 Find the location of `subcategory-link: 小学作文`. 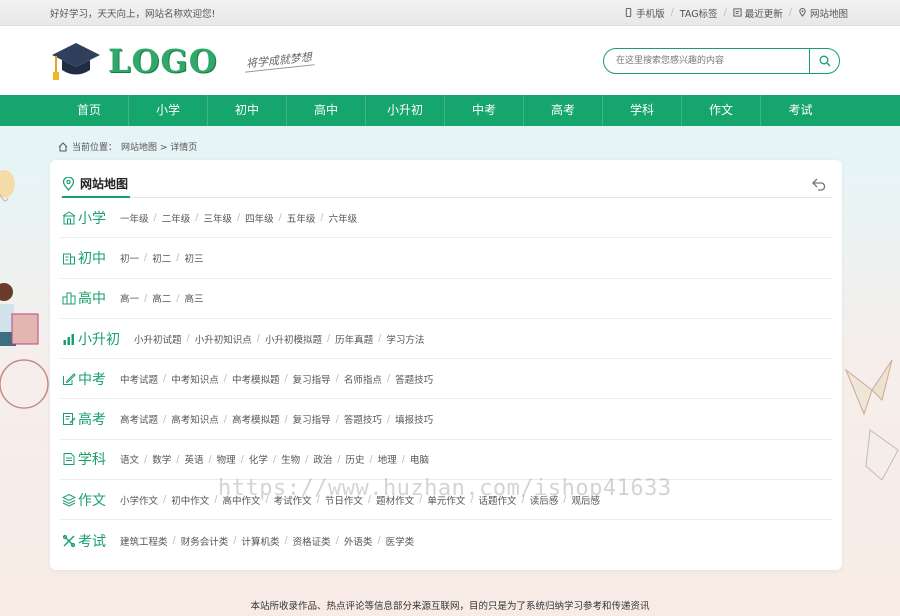

subcategory-link: 小学作文 is located at coordinates (139, 500).